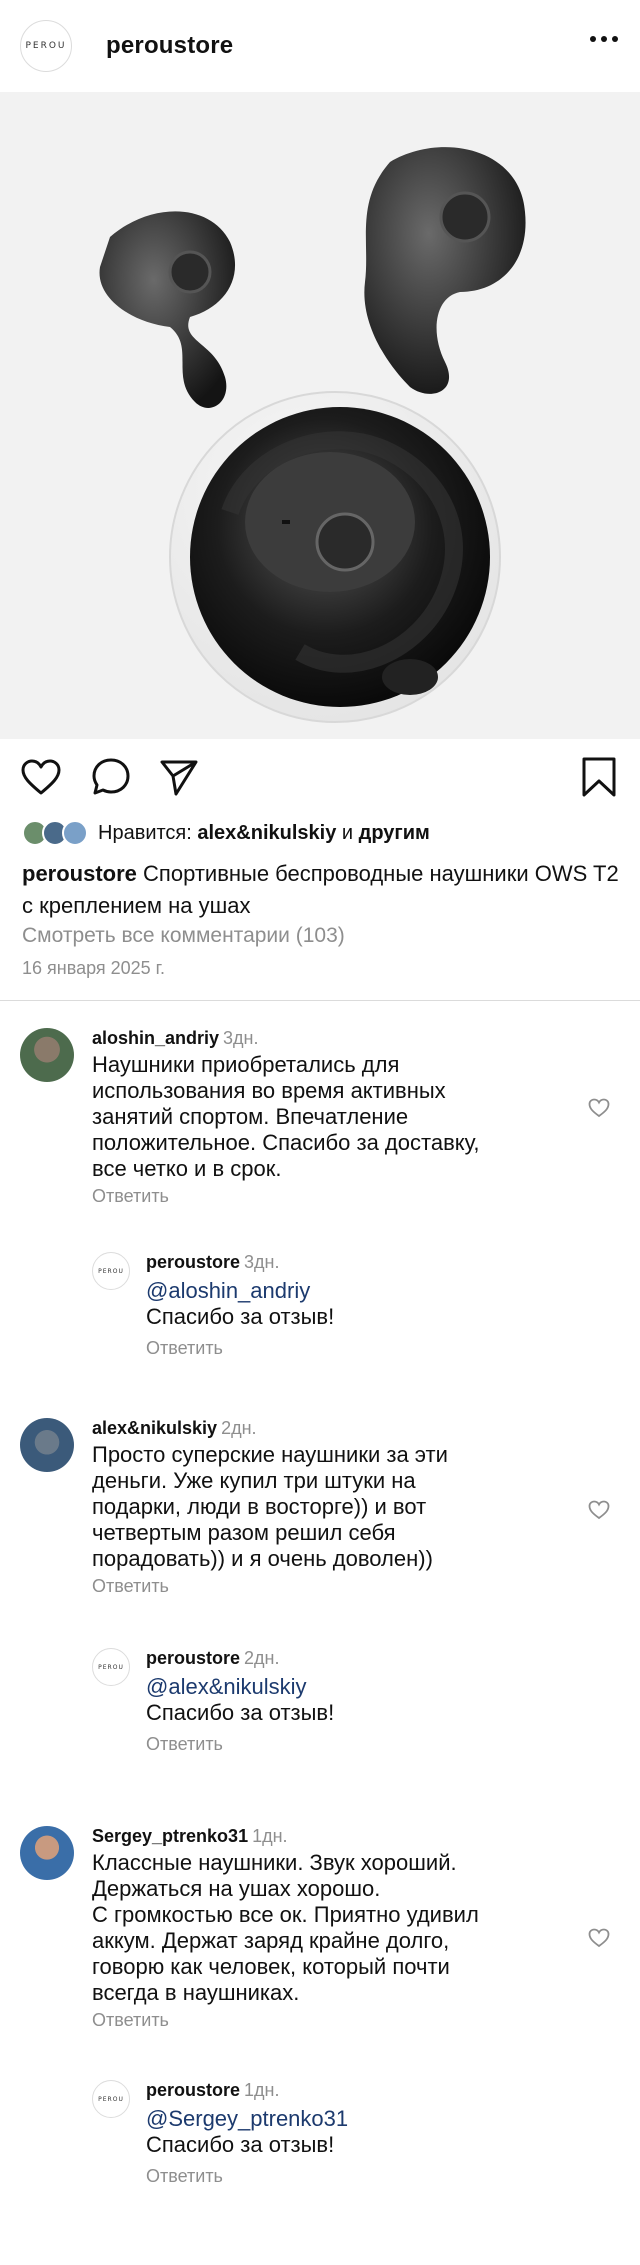 The image size is (640, 2265). What do you see at coordinates (262, 1262) in the screenshot?
I see `reply-time: 3дн.` at bounding box center [262, 1262].